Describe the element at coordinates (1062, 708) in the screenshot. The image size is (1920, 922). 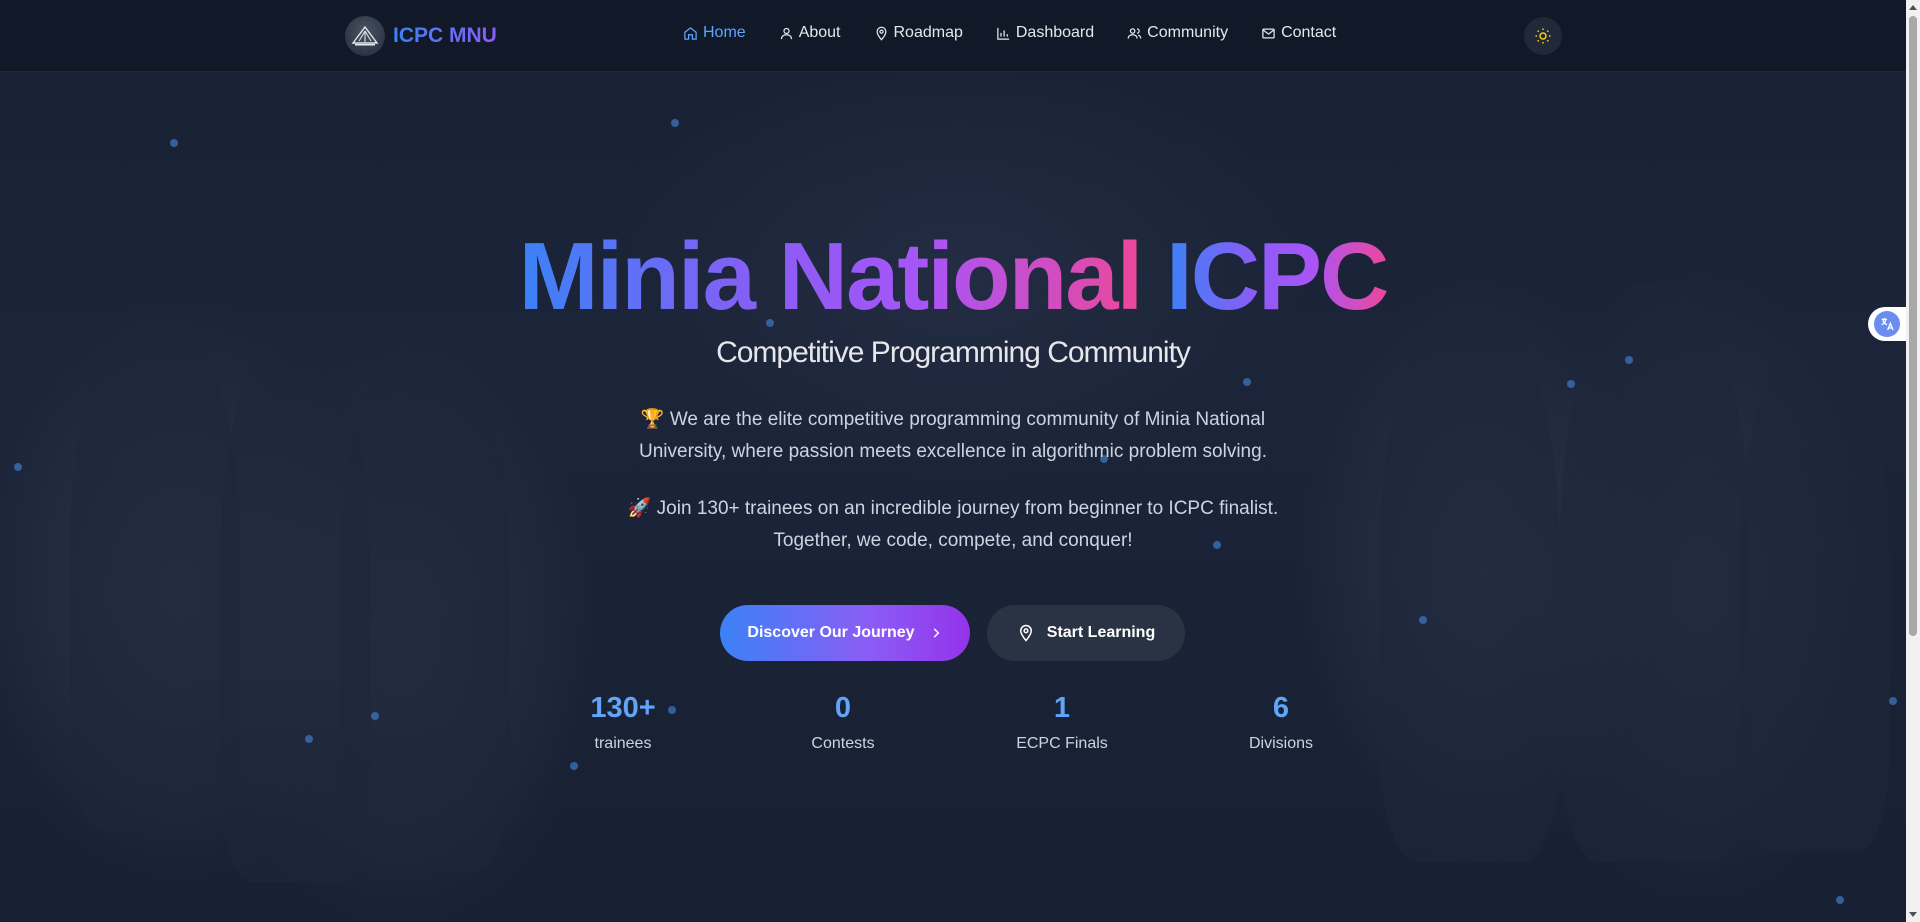
I see `stat-value: 1` at that location.